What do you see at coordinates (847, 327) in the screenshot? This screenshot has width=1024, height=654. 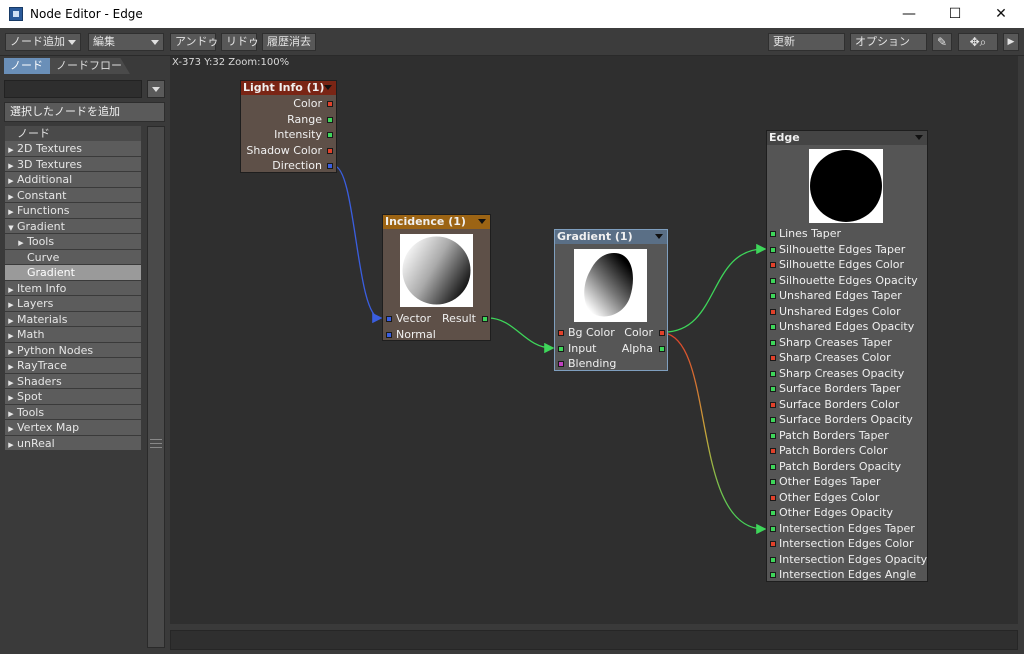 I see `port-input: Unshared Edges Opacity` at bounding box center [847, 327].